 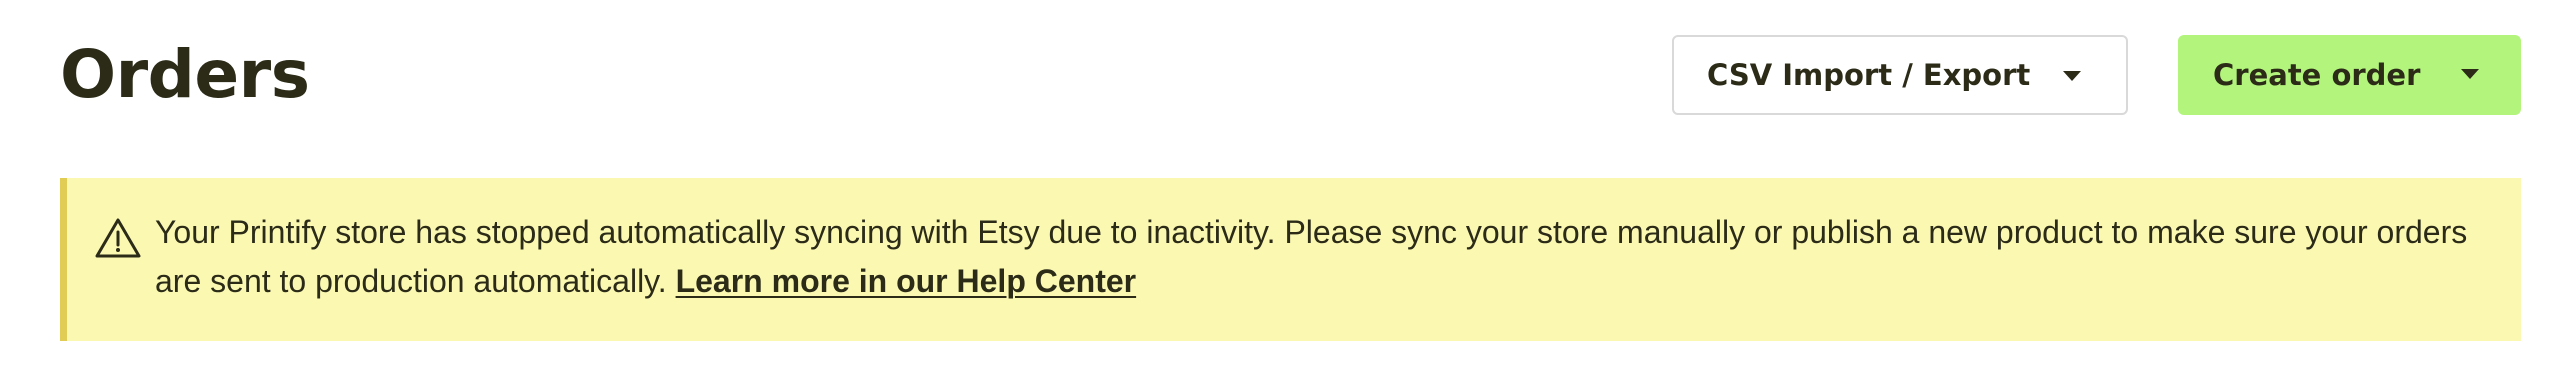 I want to click on page-title: Orders, so click(x=185, y=74).